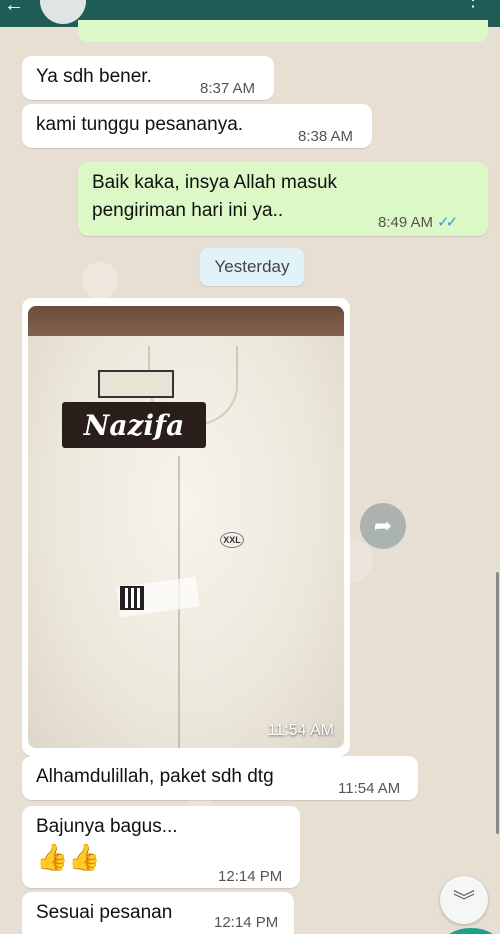  I want to click on size-label: XXL, so click(232, 540).